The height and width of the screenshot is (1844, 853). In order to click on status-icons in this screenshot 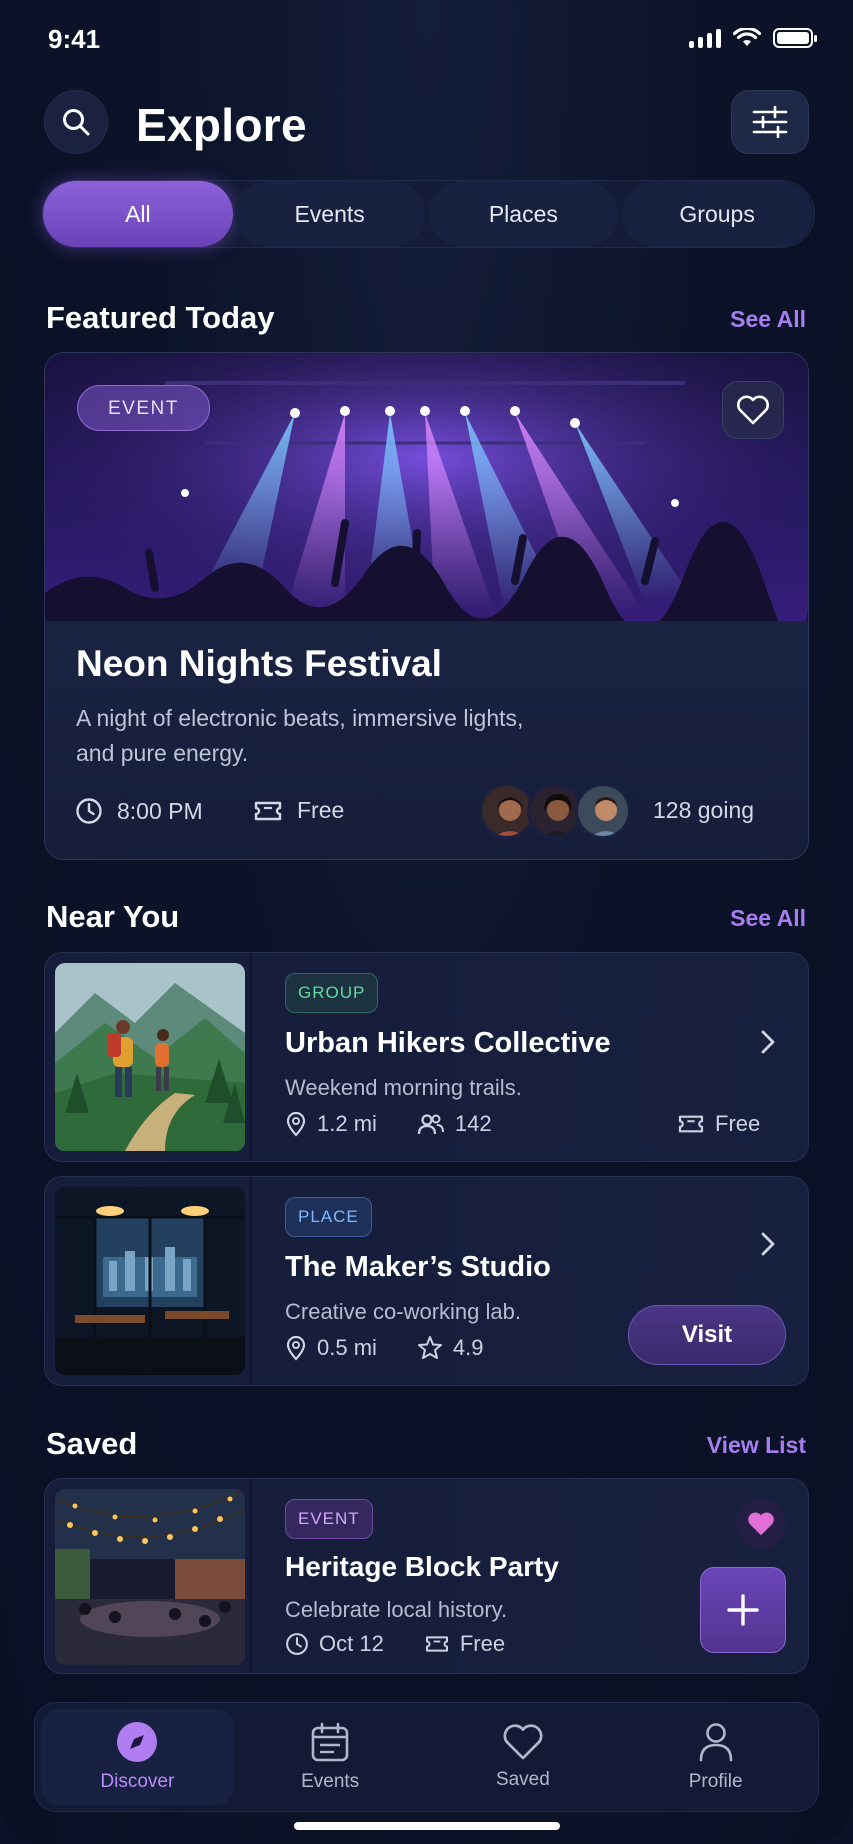, I will do `click(753, 38)`.